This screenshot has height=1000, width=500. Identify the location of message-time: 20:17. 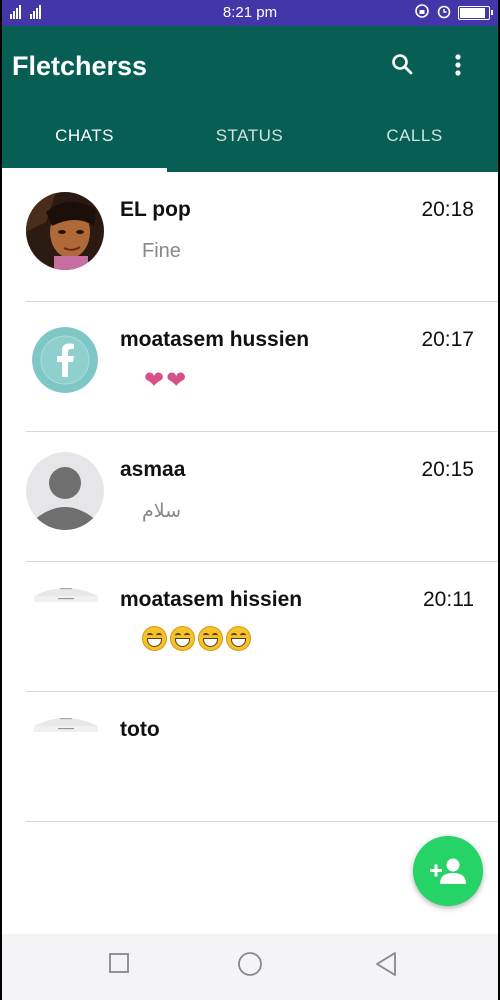
(447, 339).